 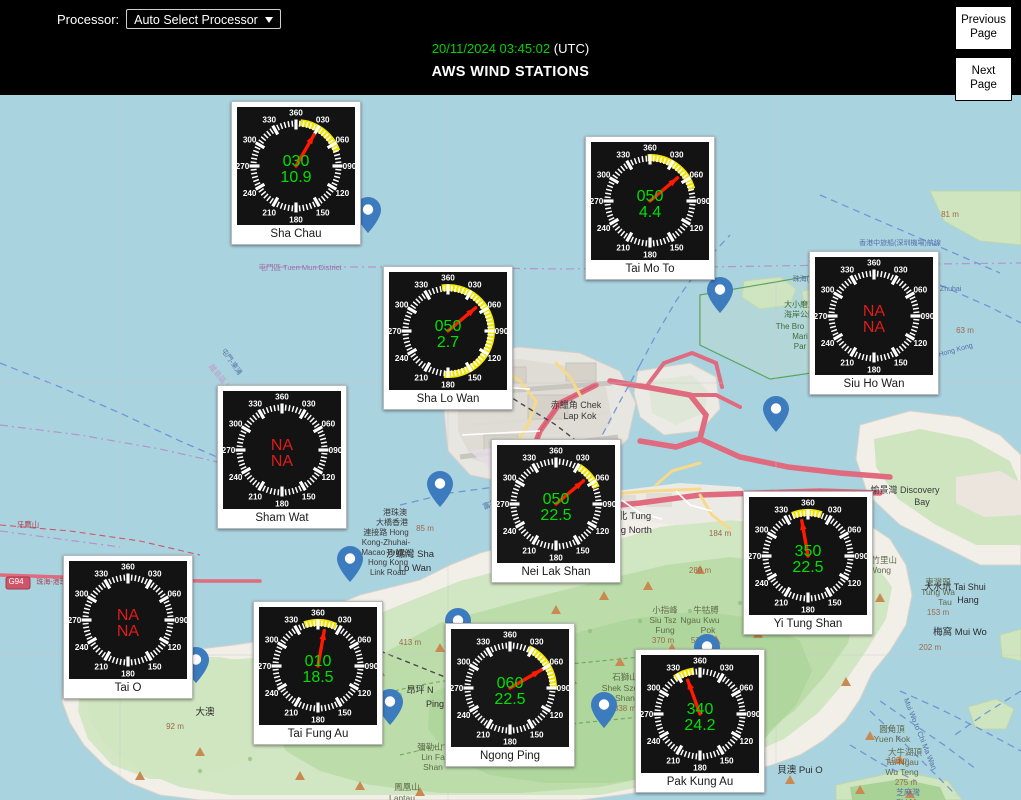 I want to click on pin-tung-chung, so click(x=350, y=564).